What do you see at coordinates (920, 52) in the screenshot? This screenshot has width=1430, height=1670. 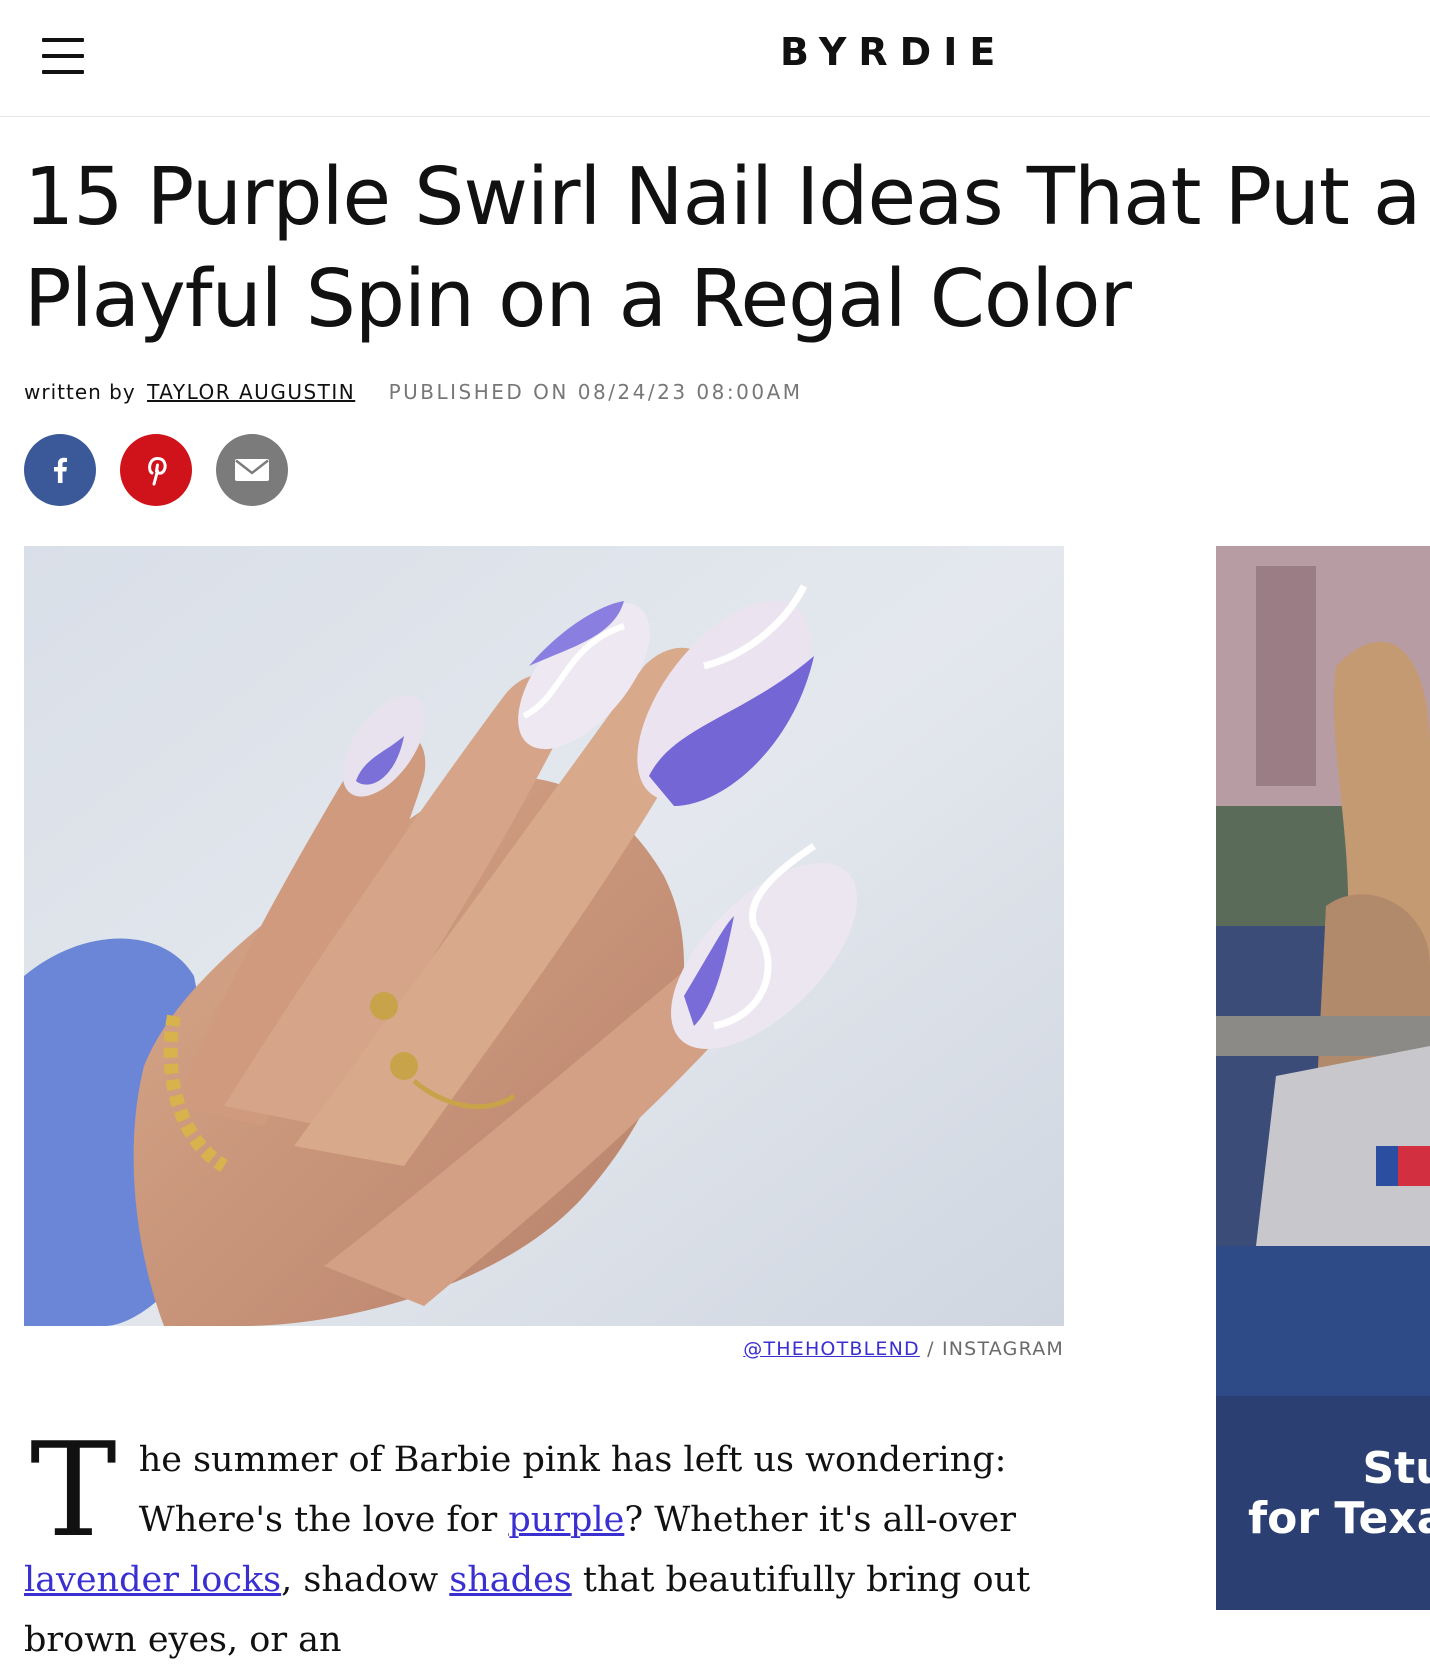 I see `site-logo: BYRDIE` at bounding box center [920, 52].